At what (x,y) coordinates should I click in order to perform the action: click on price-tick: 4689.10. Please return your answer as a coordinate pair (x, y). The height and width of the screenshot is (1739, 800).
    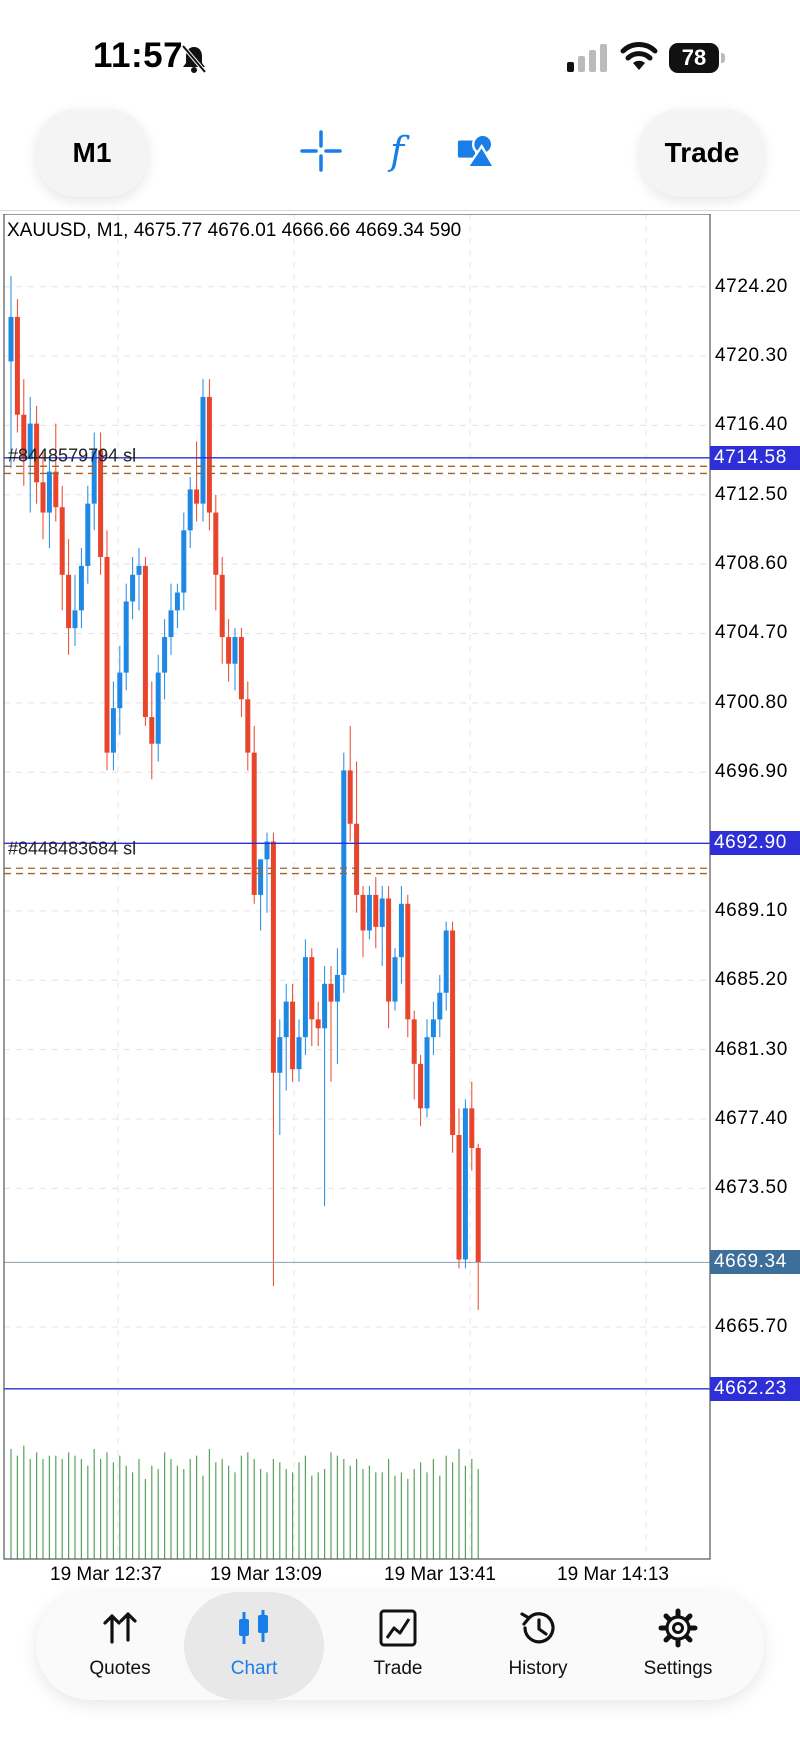
    Looking at the image, I should click on (751, 910).